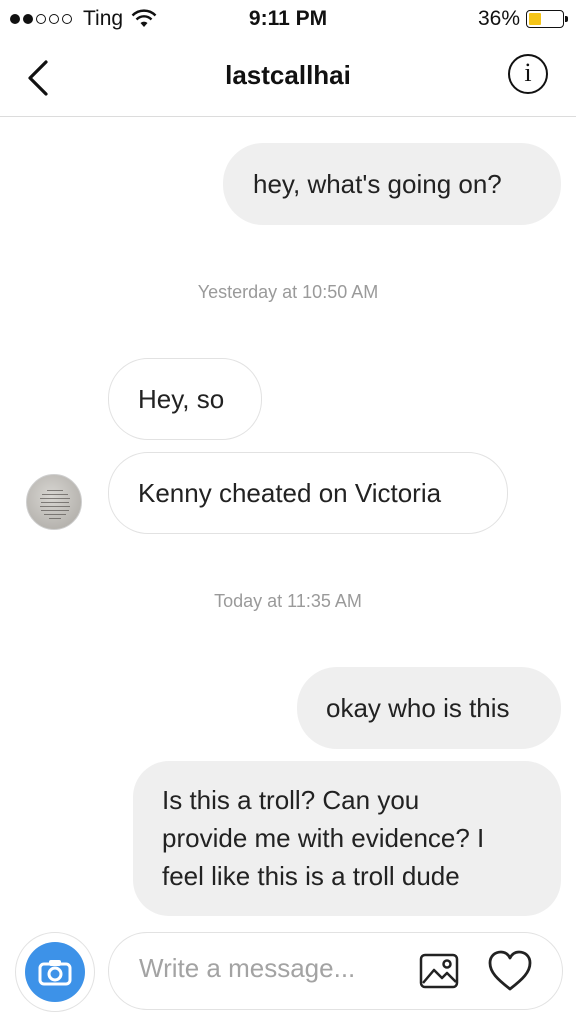 This screenshot has width=576, height=1024. What do you see at coordinates (522, 19) in the screenshot?
I see `battery-status: 36%` at bounding box center [522, 19].